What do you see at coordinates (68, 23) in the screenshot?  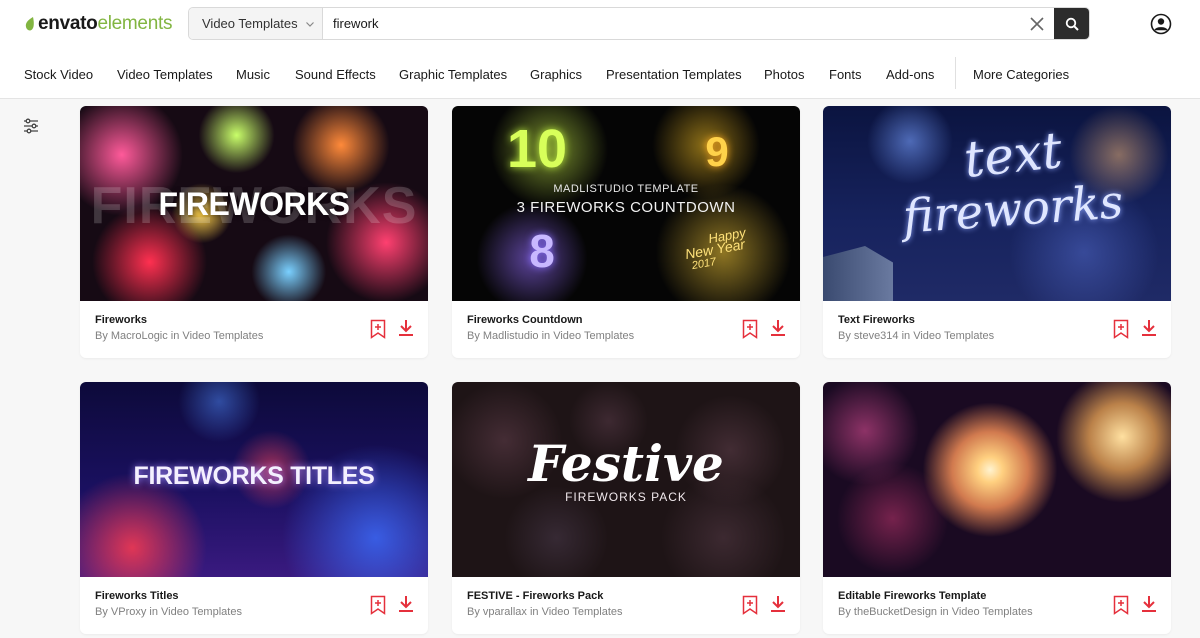 I see `logo-text-envato: envato` at bounding box center [68, 23].